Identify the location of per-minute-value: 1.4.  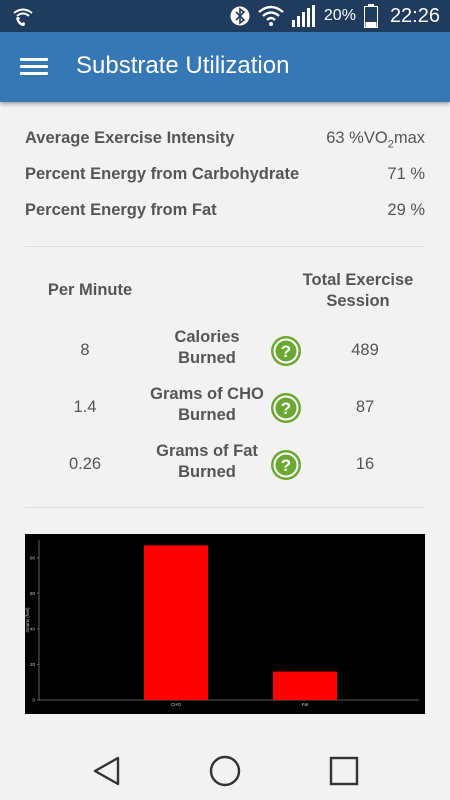
(85, 407).